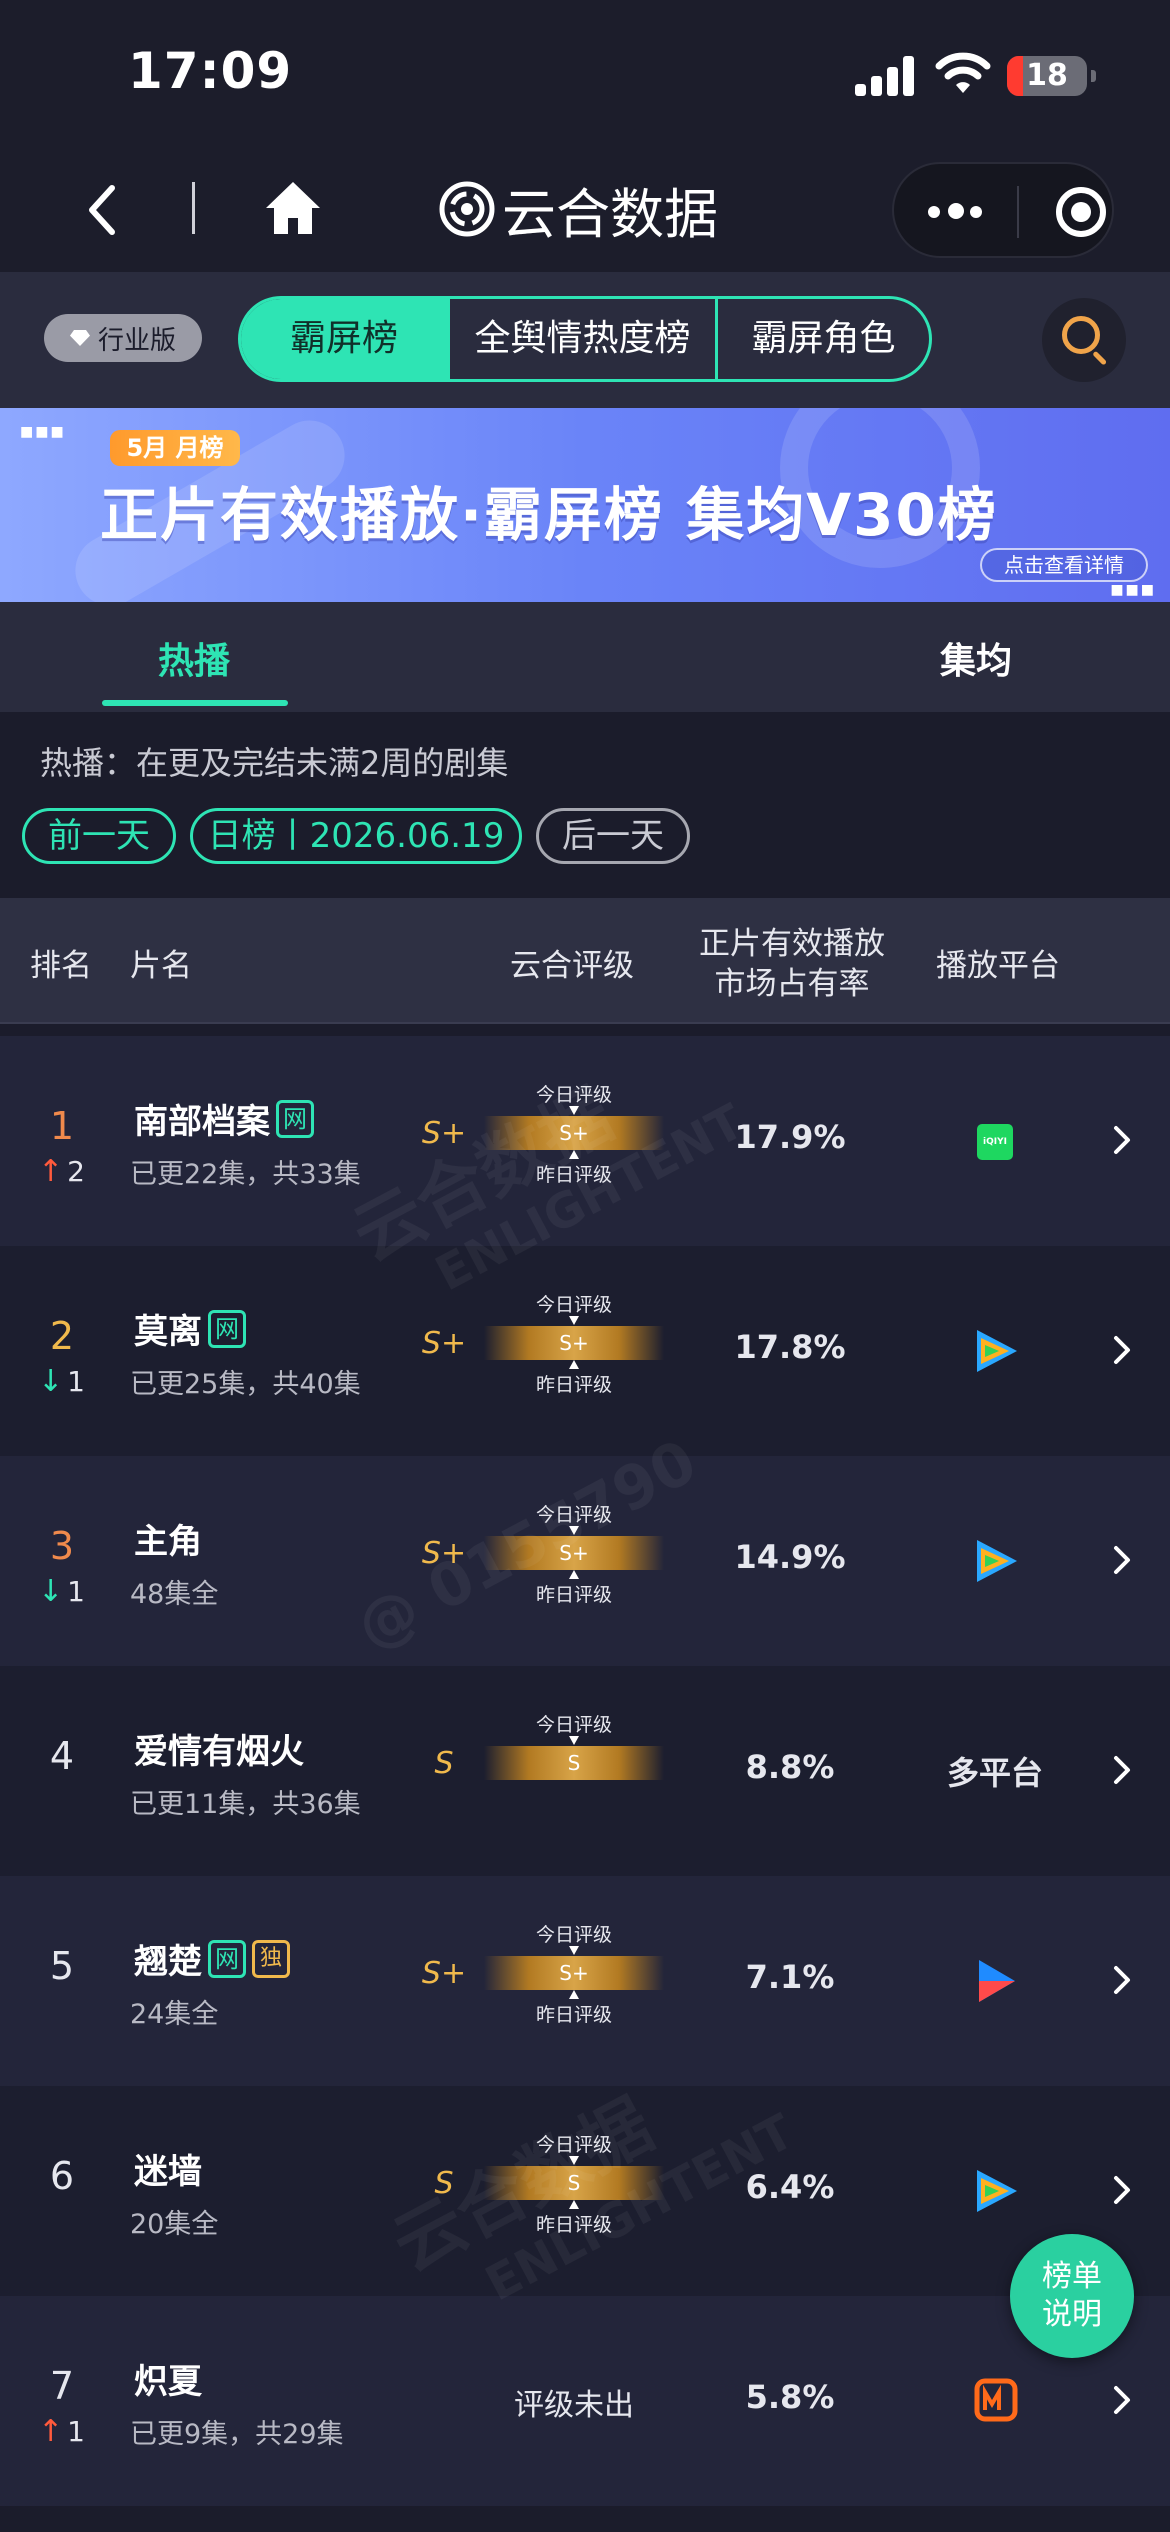 This screenshot has height=2532, width=1170. I want to click on header-platform: 播放平台, so click(998, 966).